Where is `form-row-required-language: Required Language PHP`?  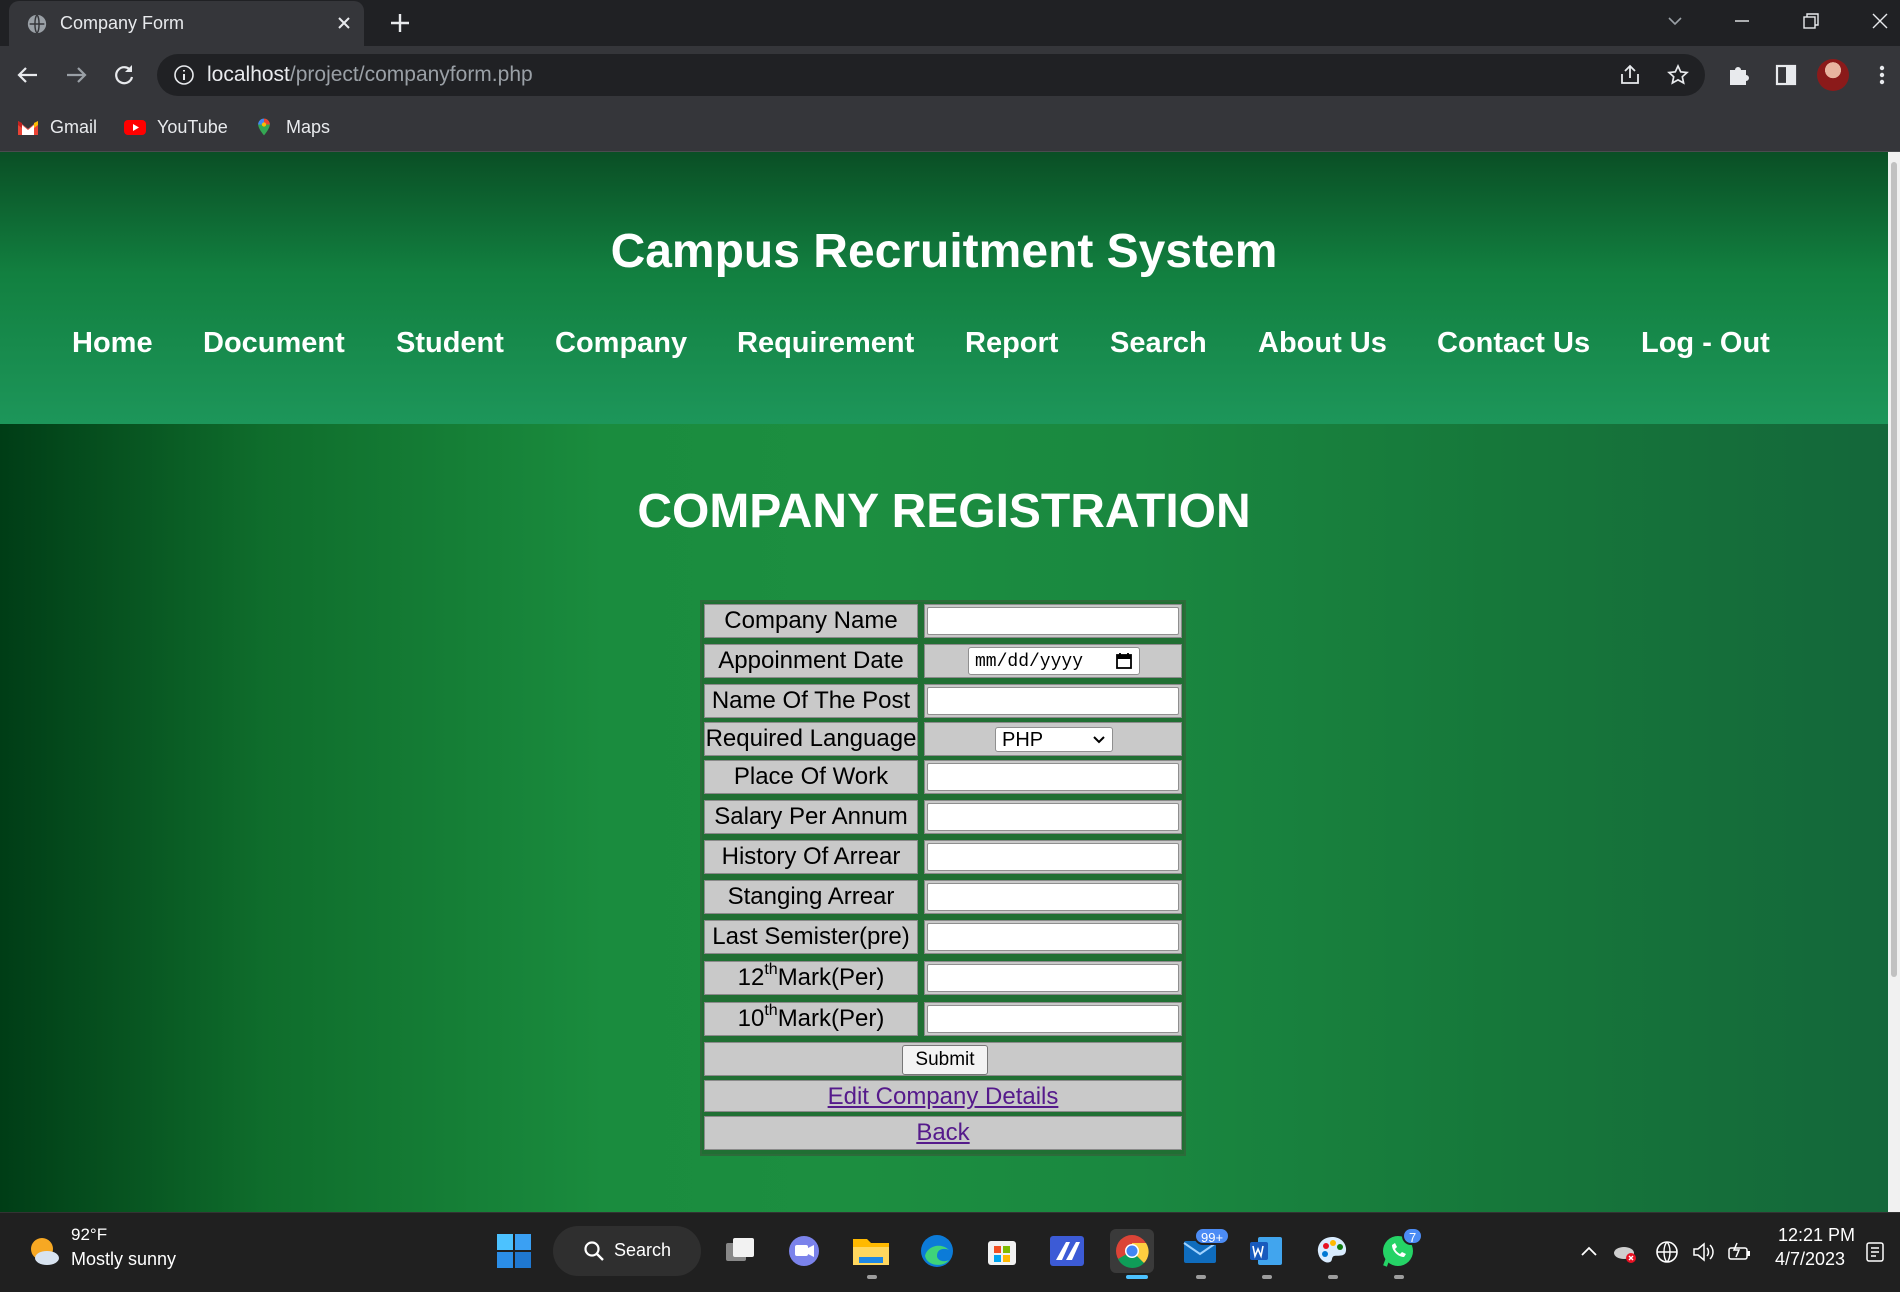
form-row-required-language: Required Language PHP is located at coordinates (943, 739).